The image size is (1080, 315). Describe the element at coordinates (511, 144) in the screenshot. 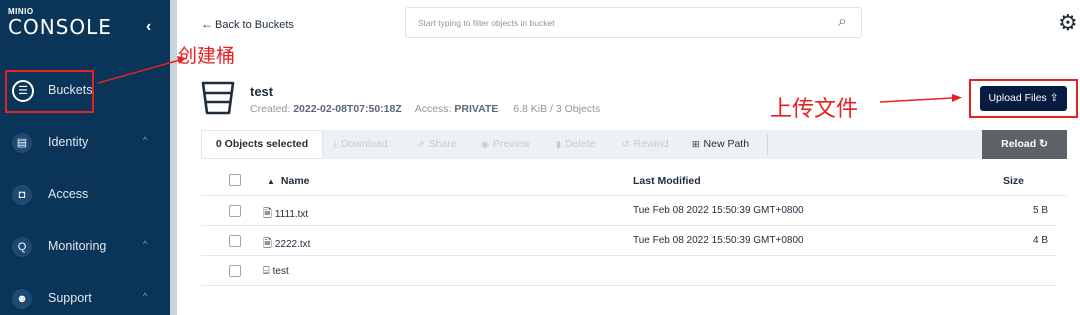

I see `preview-label: Preview` at that location.